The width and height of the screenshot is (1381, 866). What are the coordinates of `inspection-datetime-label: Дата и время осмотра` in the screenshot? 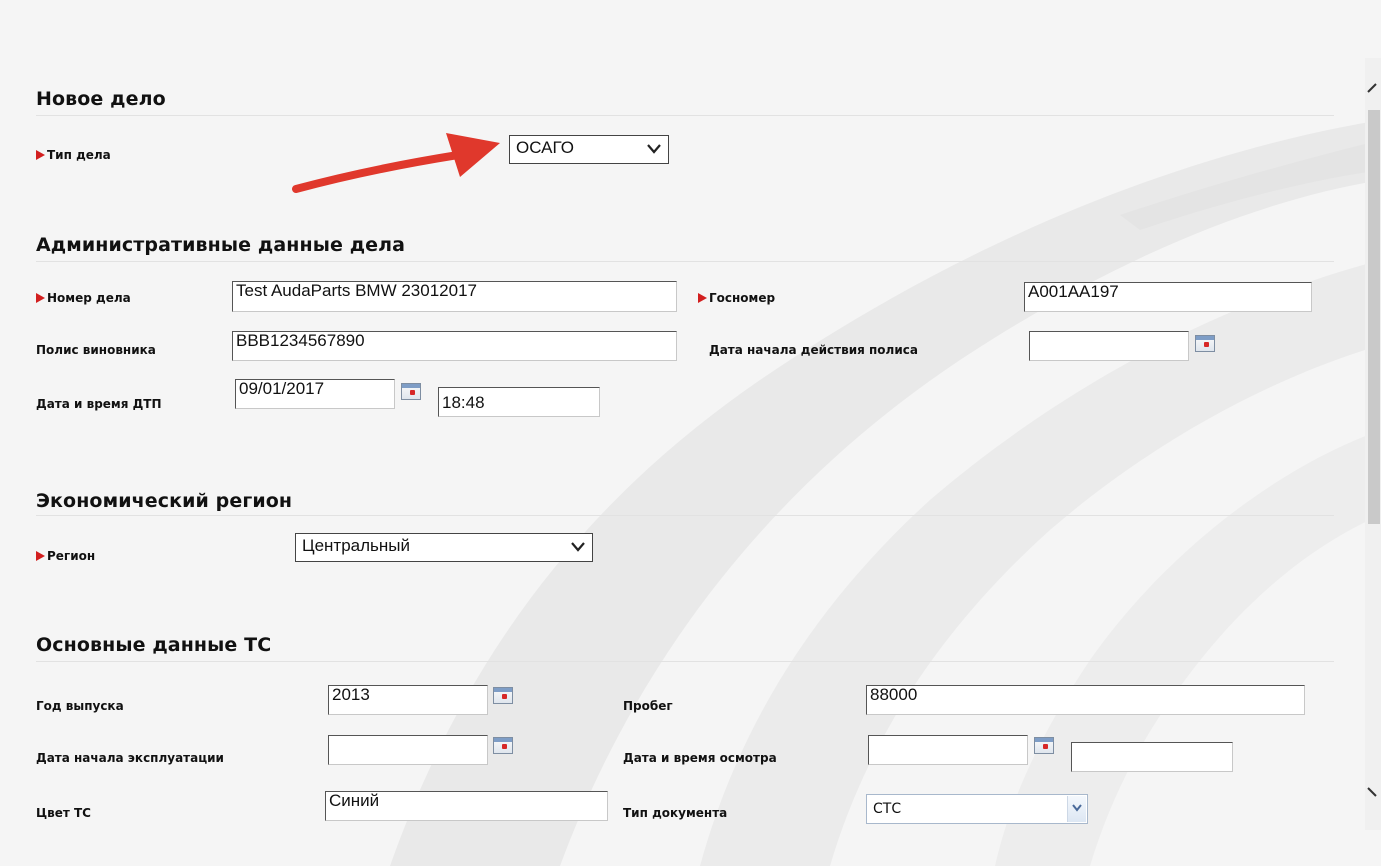 It's located at (700, 758).